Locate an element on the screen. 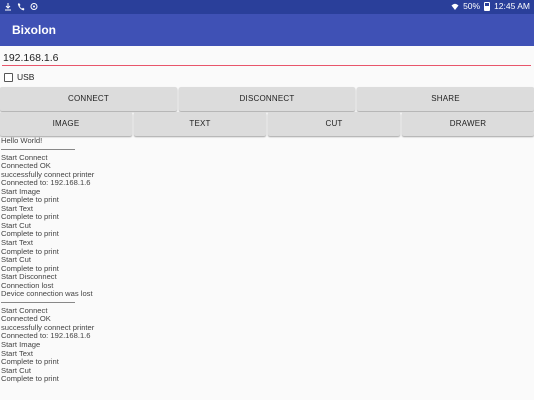  status-left-icons is located at coordinates (21, 6).